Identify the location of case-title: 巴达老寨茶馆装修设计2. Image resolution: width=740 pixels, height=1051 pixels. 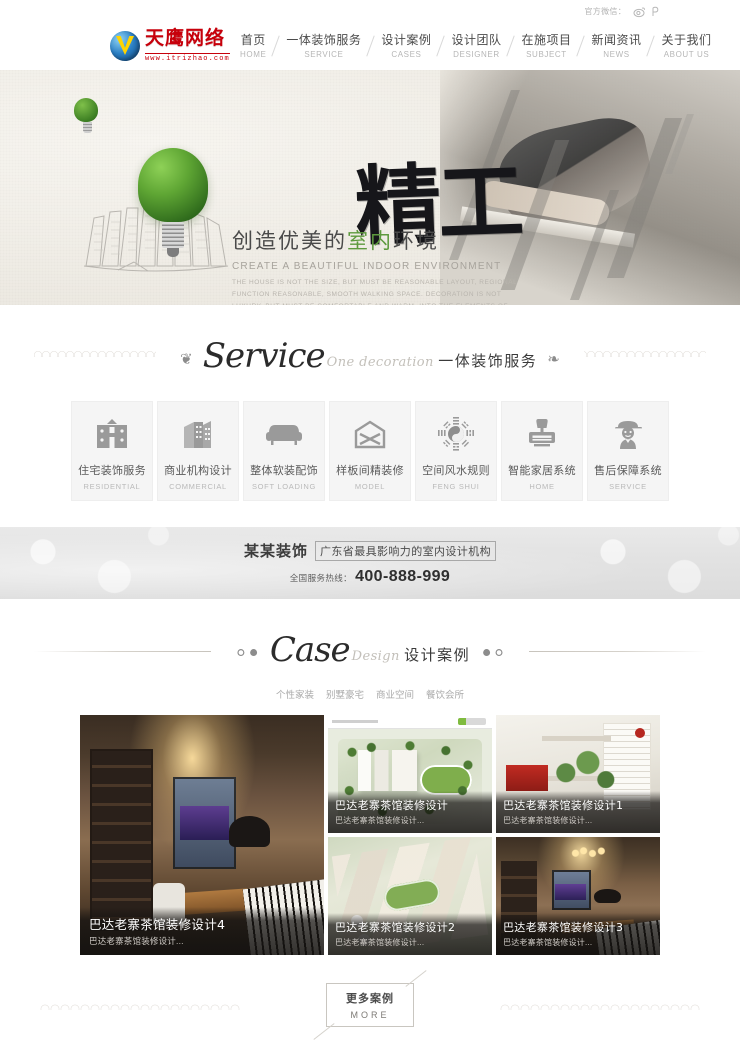
(395, 928).